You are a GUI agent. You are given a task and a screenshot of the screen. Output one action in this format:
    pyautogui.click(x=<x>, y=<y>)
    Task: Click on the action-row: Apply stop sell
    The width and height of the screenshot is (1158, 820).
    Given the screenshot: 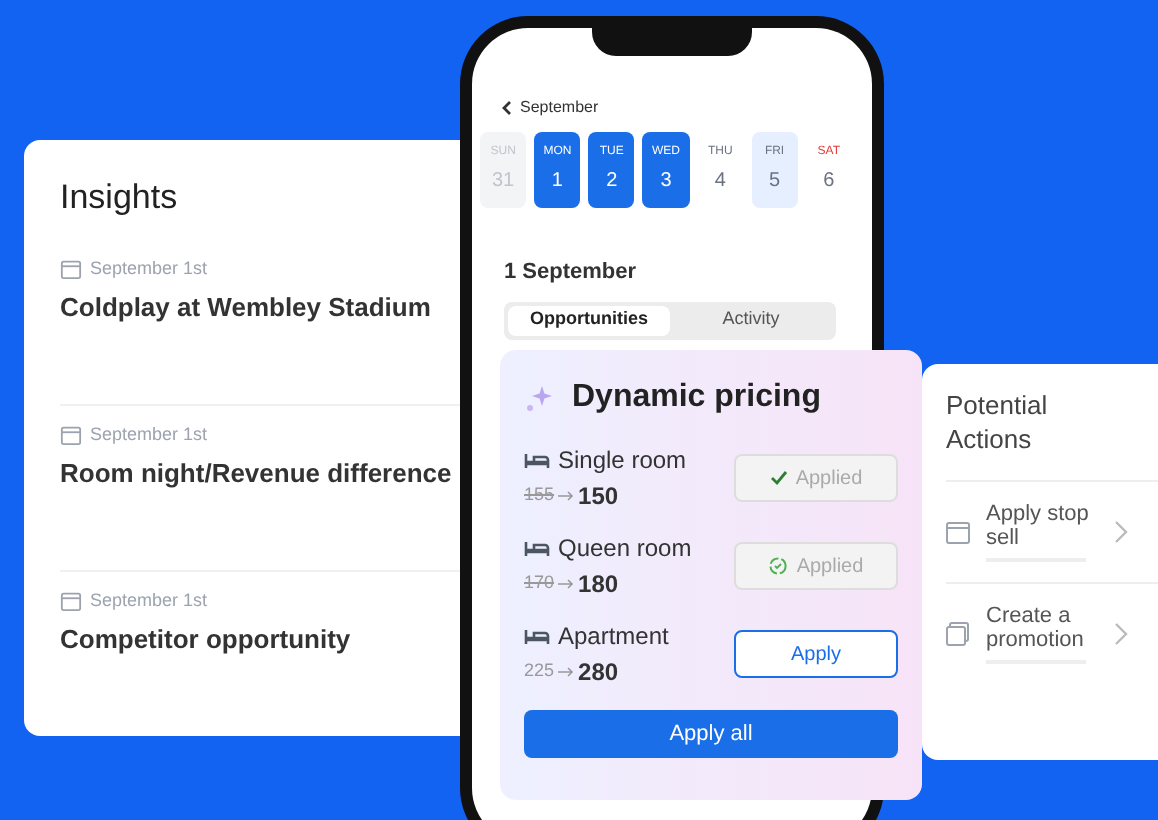 What is the action you would take?
    pyautogui.click(x=1052, y=531)
    